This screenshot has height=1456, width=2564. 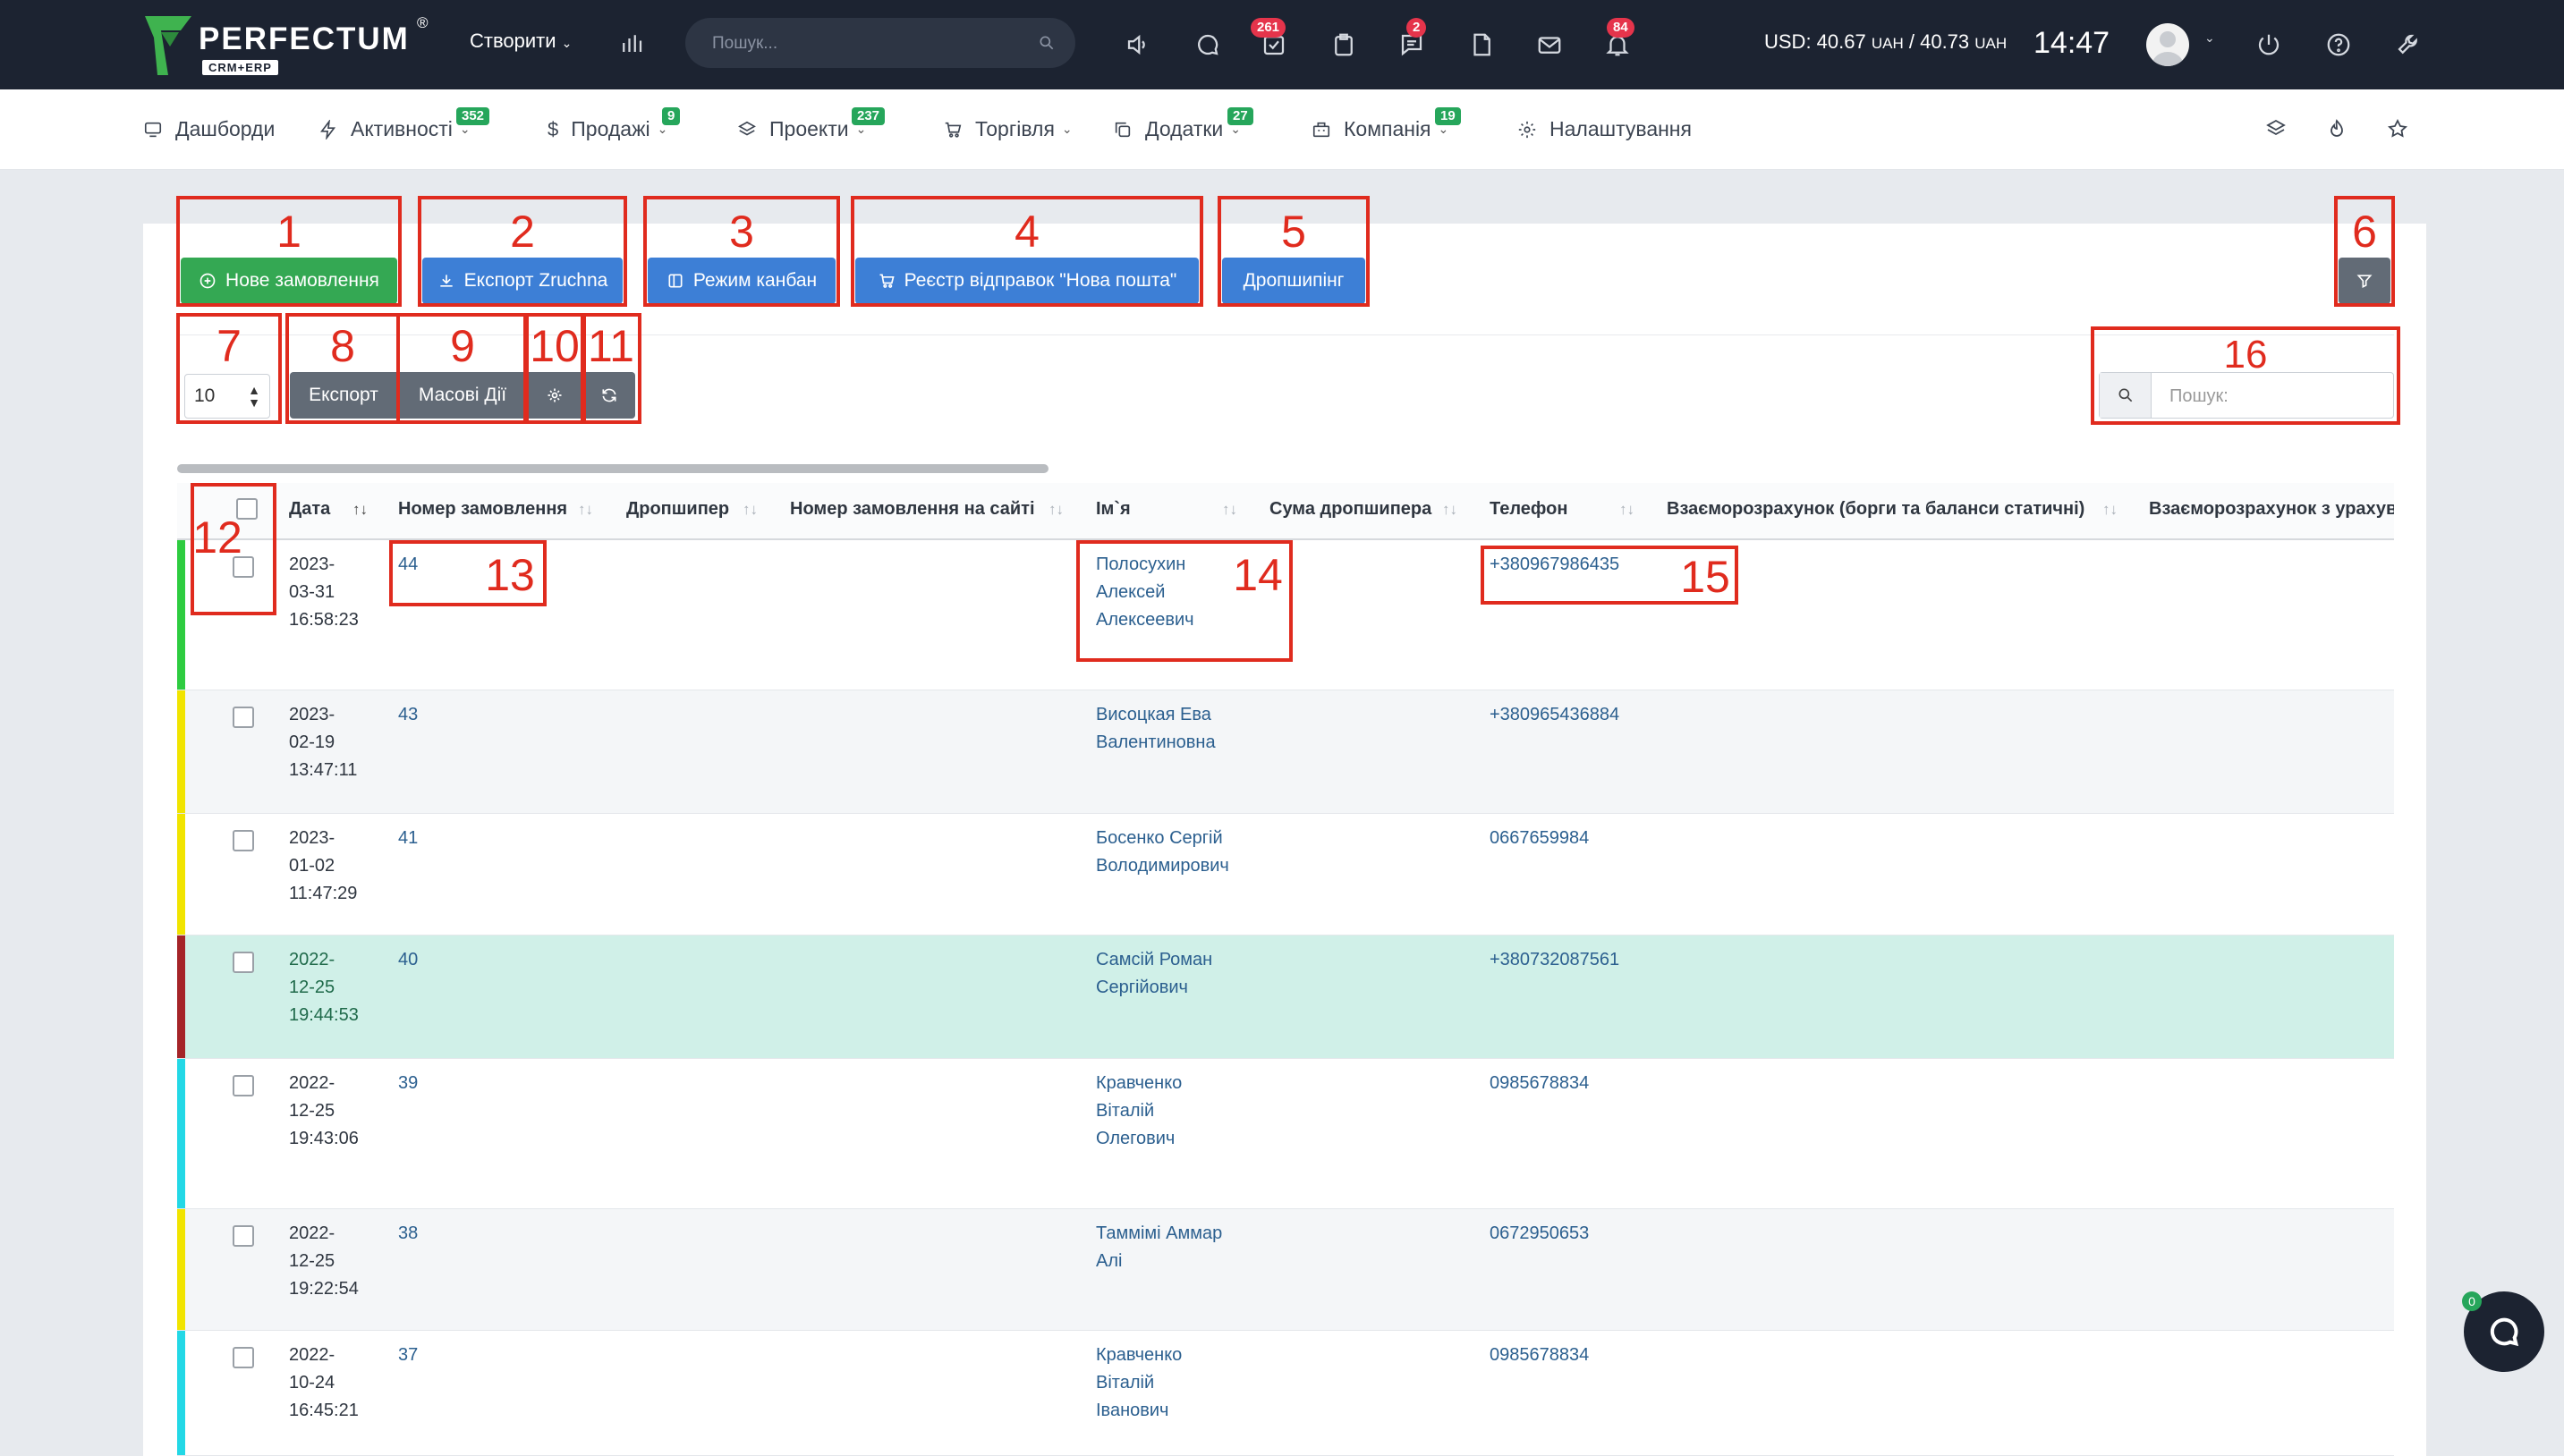 I want to click on col-dropshipper-sum: Сума дропшипера, so click(x=1350, y=509).